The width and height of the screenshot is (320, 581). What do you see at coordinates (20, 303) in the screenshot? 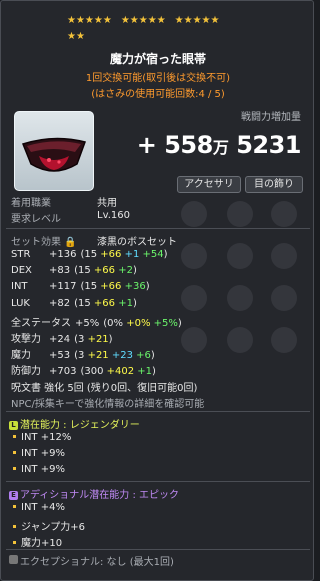
I see `stat-name: LUK` at bounding box center [20, 303].